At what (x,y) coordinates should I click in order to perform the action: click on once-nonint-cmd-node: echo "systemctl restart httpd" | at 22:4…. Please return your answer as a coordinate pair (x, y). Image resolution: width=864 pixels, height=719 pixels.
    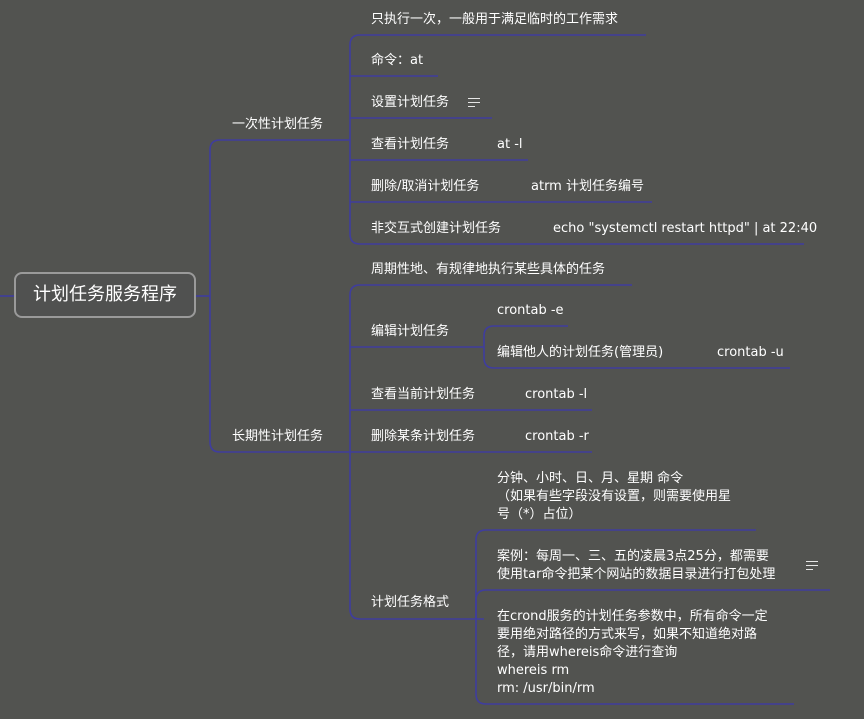
    Looking at the image, I should click on (685, 229).